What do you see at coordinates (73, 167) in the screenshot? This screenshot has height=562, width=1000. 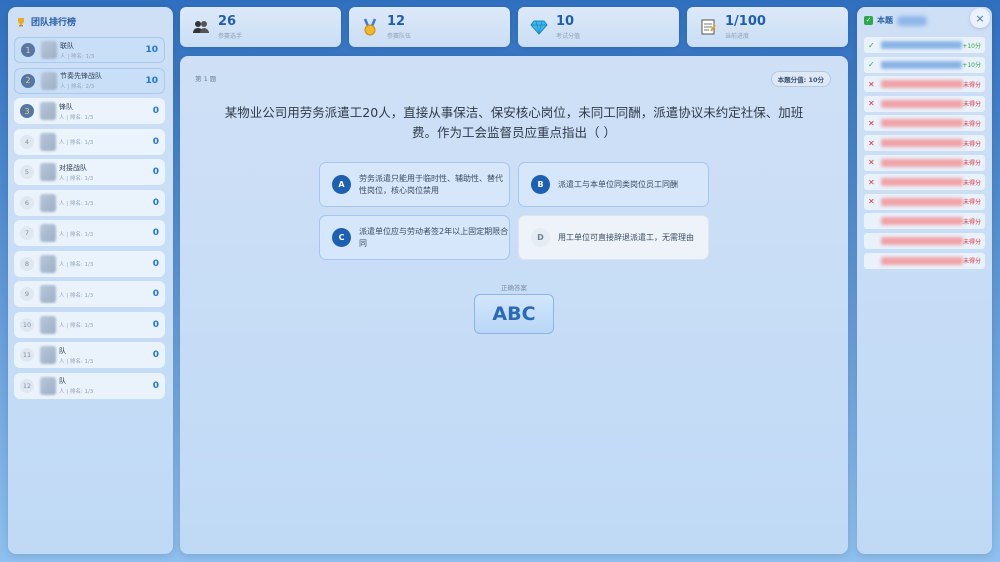 I see `team-name: 对接战队` at bounding box center [73, 167].